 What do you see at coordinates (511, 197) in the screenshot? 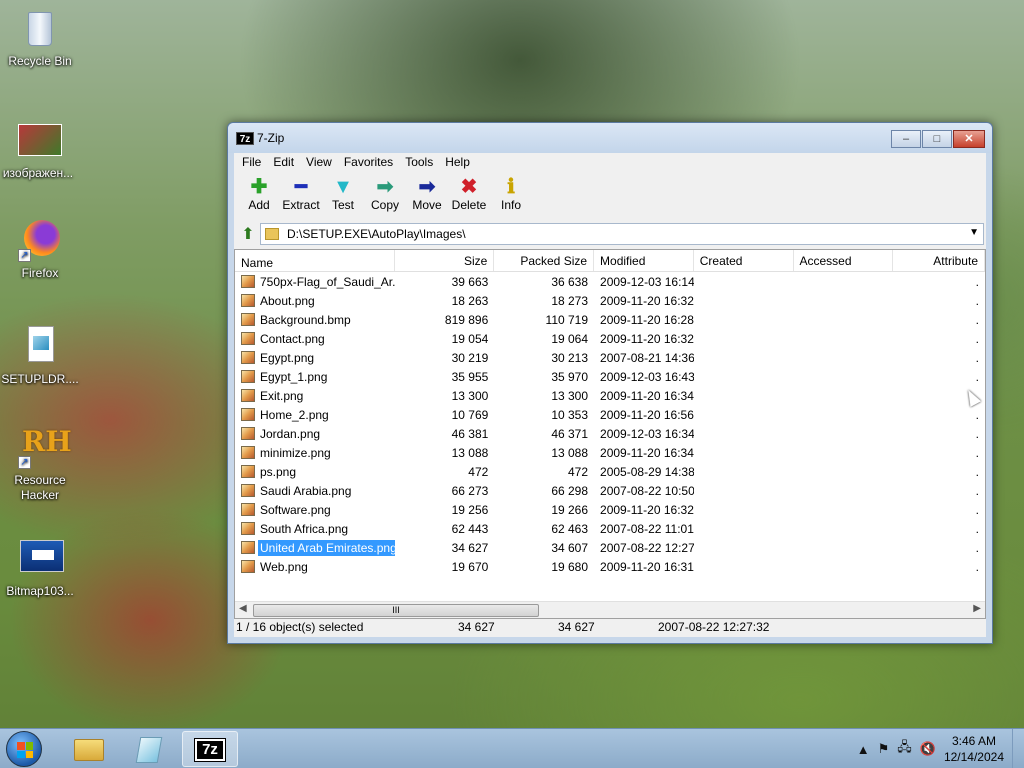
I see `info-button: ℹ Info` at bounding box center [511, 197].